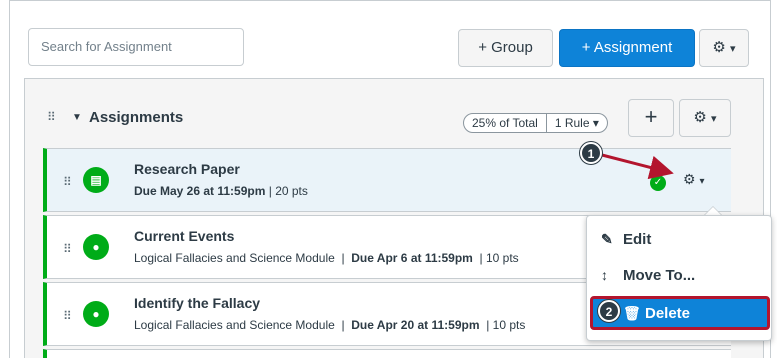 Image resolution: width=777 pixels, height=358 pixels. I want to click on pencil-icon: ✎, so click(607, 239).